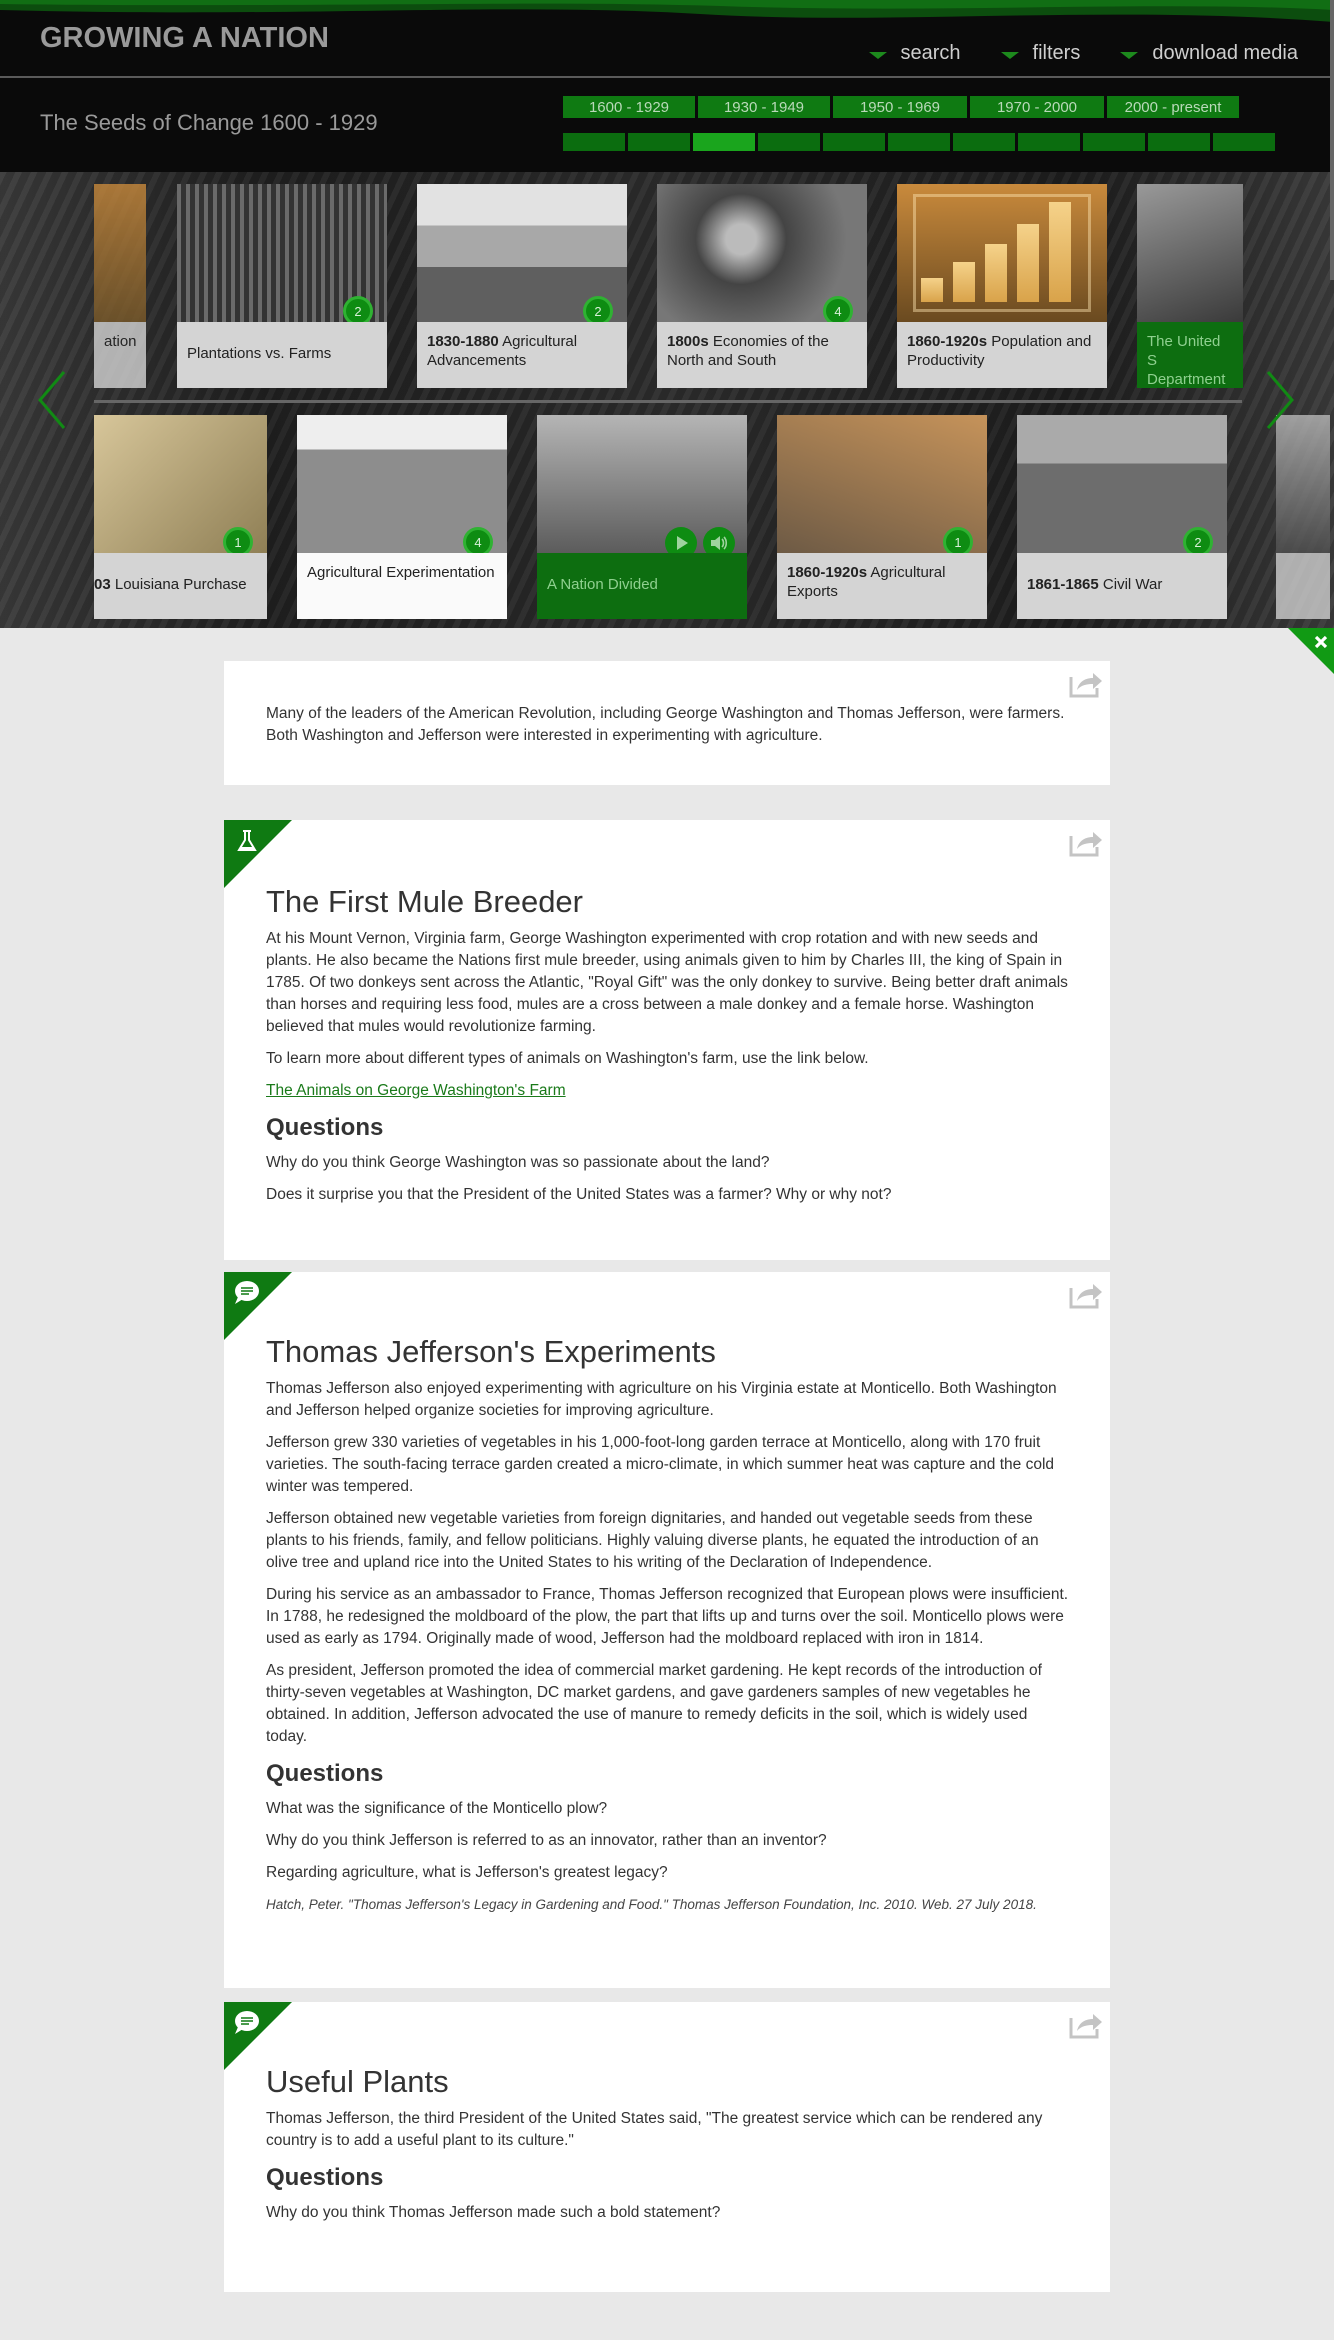 The width and height of the screenshot is (1334, 2340). Describe the element at coordinates (1173, 107) in the screenshot. I see `tab-2000-present: 2000 - present` at that location.